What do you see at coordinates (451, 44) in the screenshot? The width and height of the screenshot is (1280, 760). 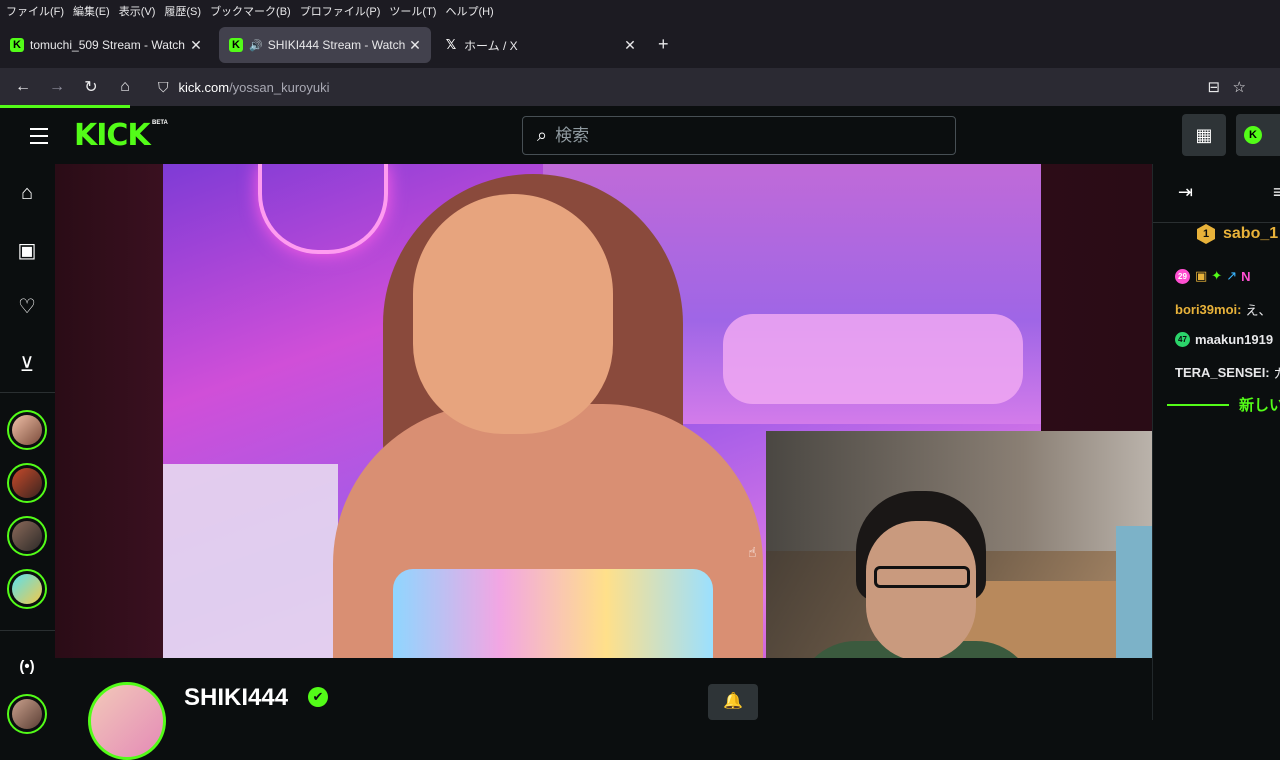 I see `x-favicon-icon: 𝕏` at bounding box center [451, 44].